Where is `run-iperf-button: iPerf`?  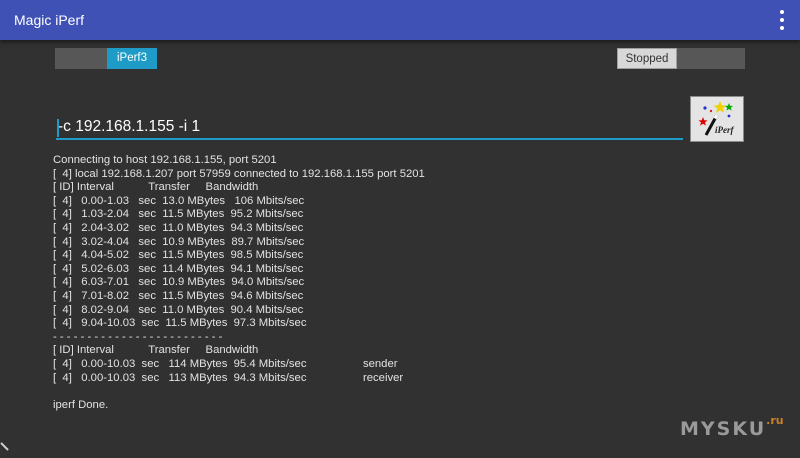
run-iperf-button: iPerf is located at coordinates (717, 119).